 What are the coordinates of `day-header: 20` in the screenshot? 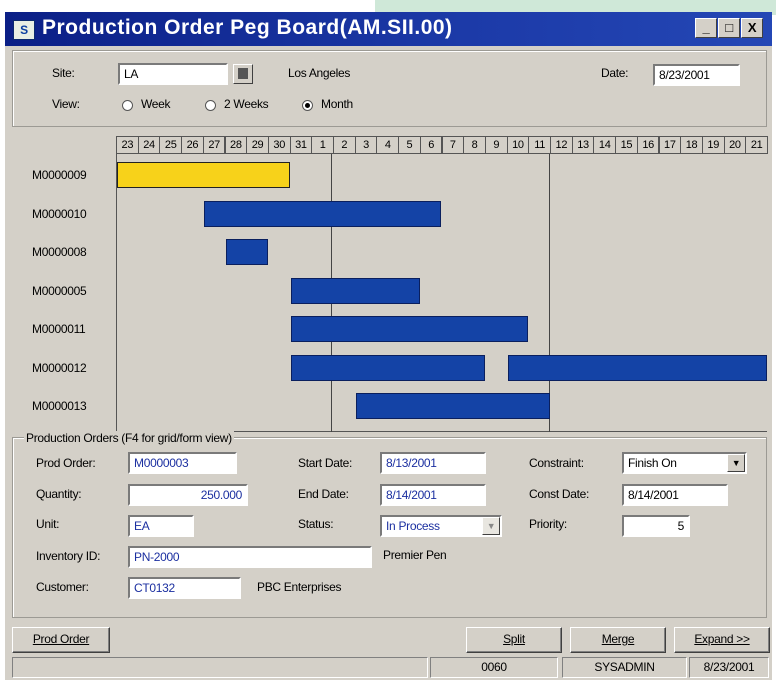 It's located at (735, 145).